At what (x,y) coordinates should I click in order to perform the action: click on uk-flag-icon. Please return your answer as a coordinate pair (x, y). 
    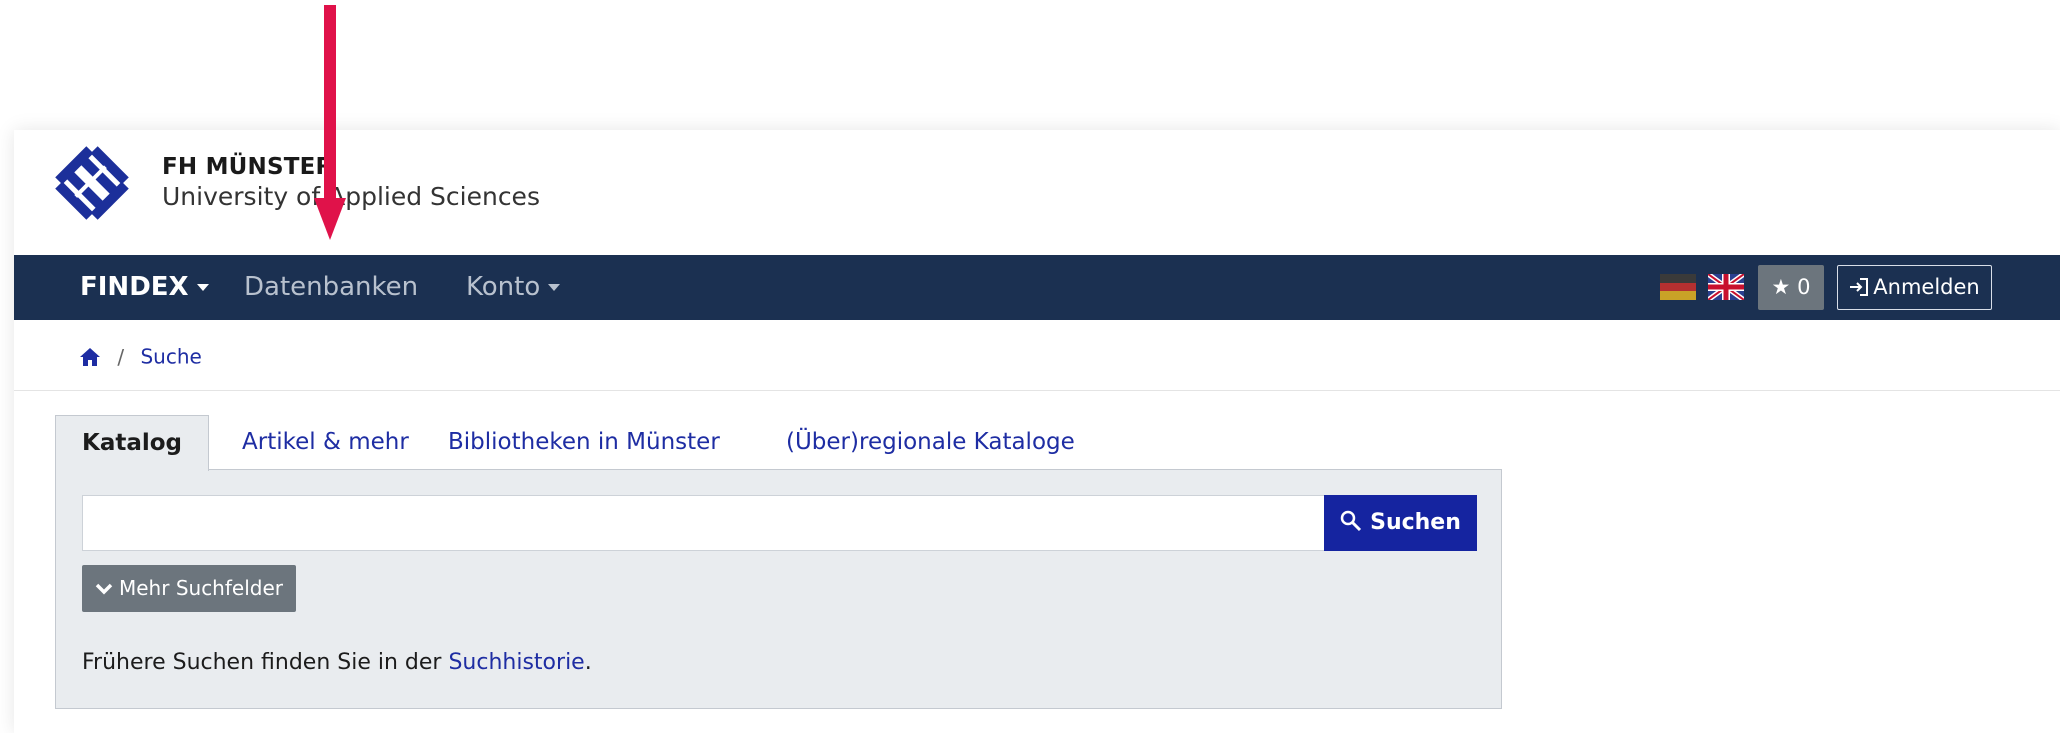
    Looking at the image, I should click on (1726, 287).